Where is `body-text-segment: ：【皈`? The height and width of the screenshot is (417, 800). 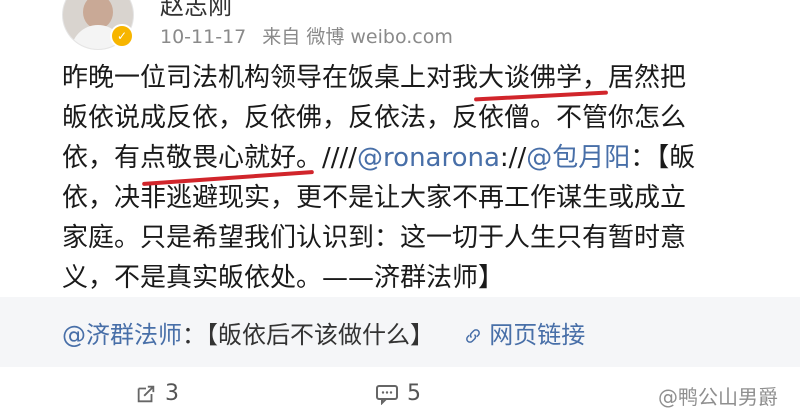
body-text-segment: ：【皈 is located at coordinates (663, 158).